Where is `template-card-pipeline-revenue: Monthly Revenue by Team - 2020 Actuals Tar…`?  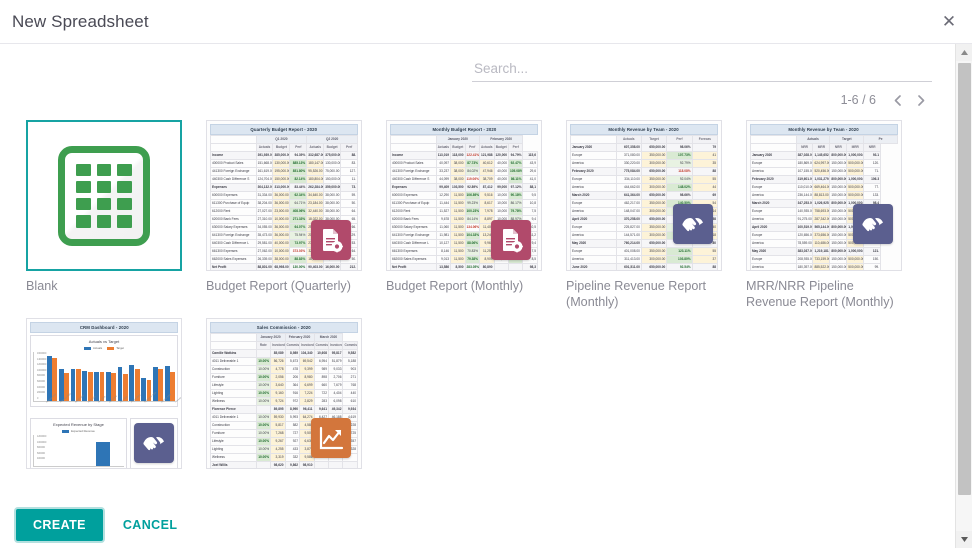
template-card-pipeline-revenue: Monthly Revenue by Team - 2020 Actuals Tar… is located at coordinates (656, 215).